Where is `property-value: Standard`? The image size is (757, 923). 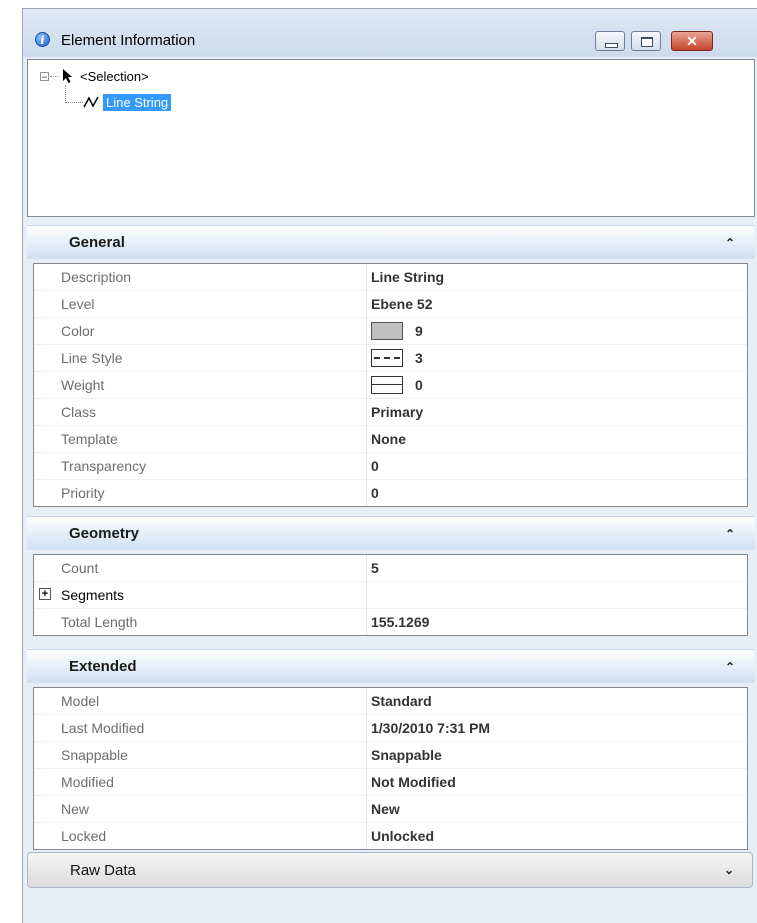
property-value: Standard is located at coordinates (401, 701).